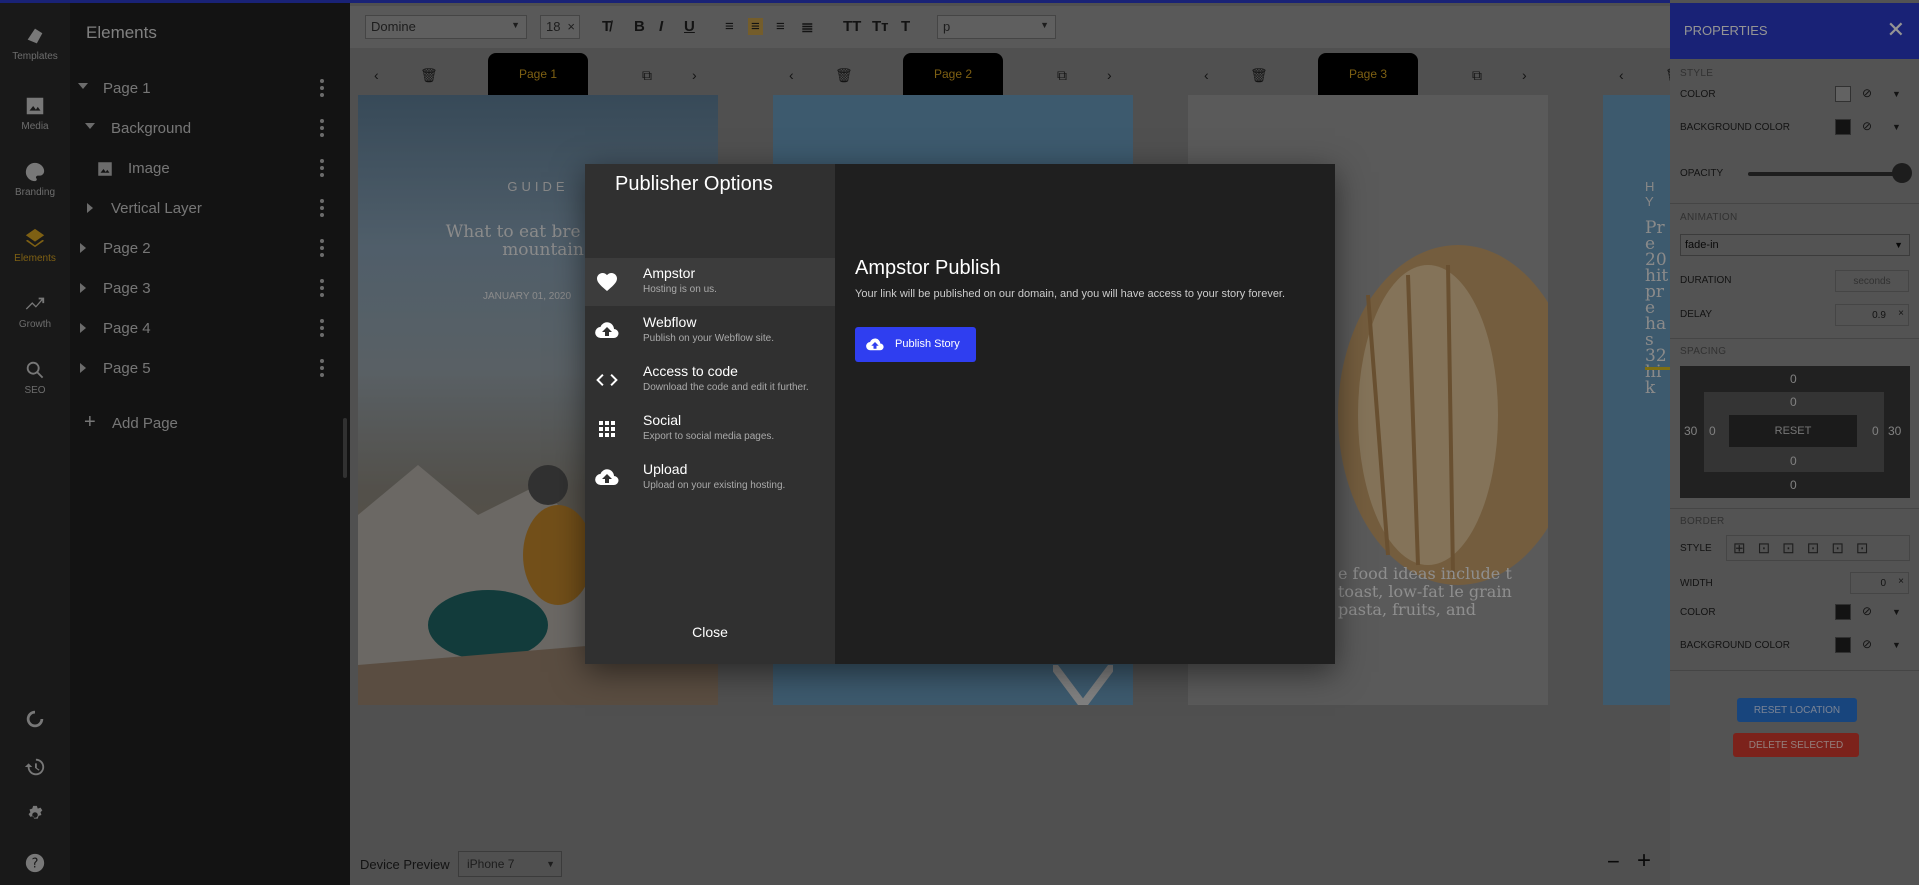 The image size is (1919, 885). I want to click on grid-icon, so click(607, 429).